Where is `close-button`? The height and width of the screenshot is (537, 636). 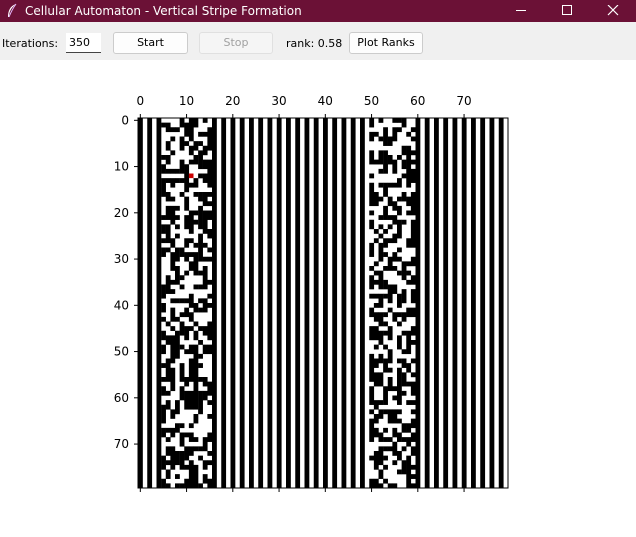
close-button is located at coordinates (613, 11).